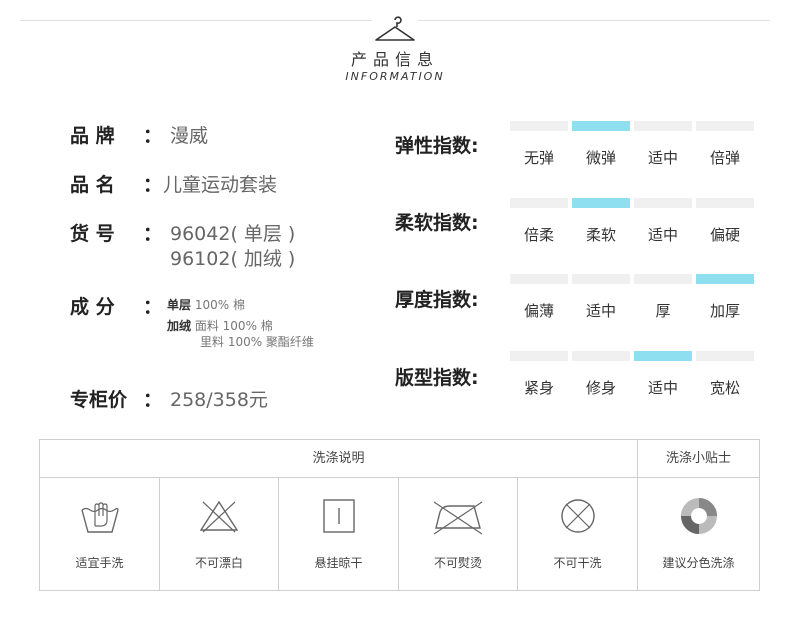  Describe the element at coordinates (92, 185) in the screenshot. I see `name-label: 品 名` at that location.